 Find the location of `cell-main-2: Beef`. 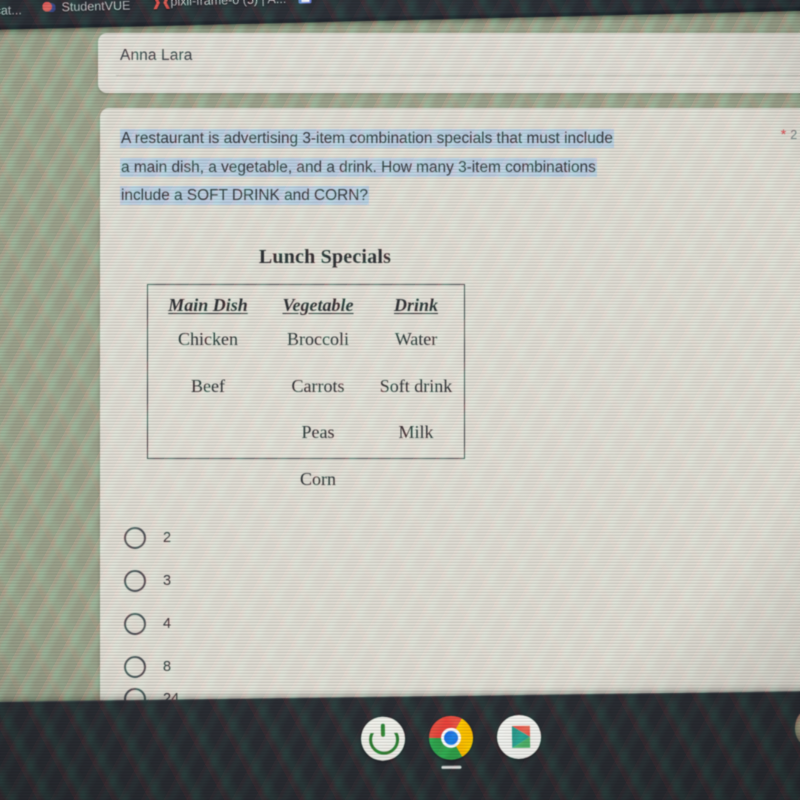

cell-main-2: Beef is located at coordinates (208, 385).